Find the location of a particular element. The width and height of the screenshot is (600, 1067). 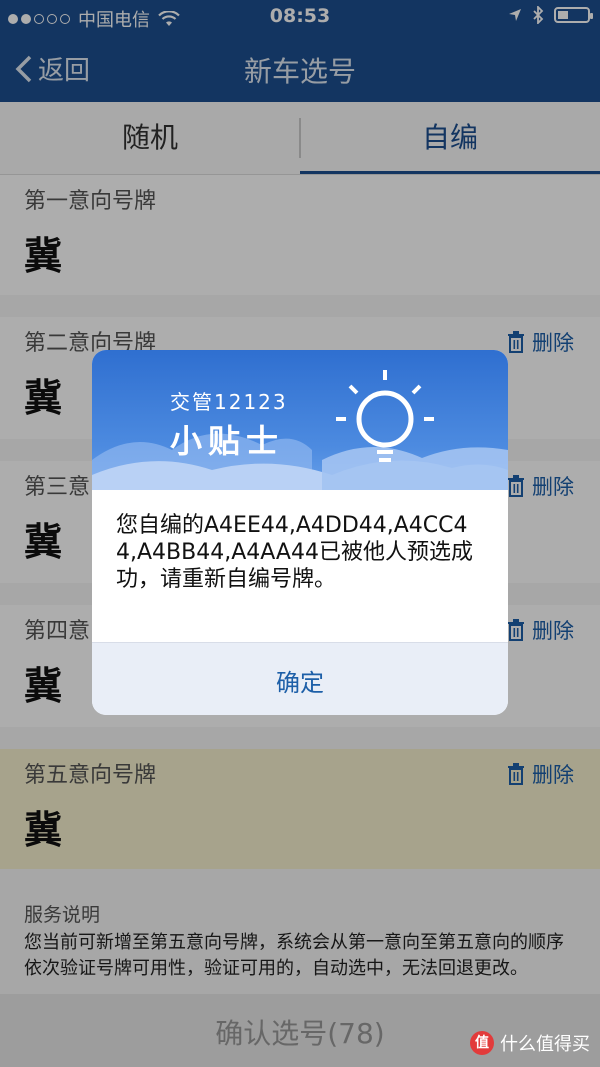

watermark: 值 什么值得买 is located at coordinates (530, 1043).